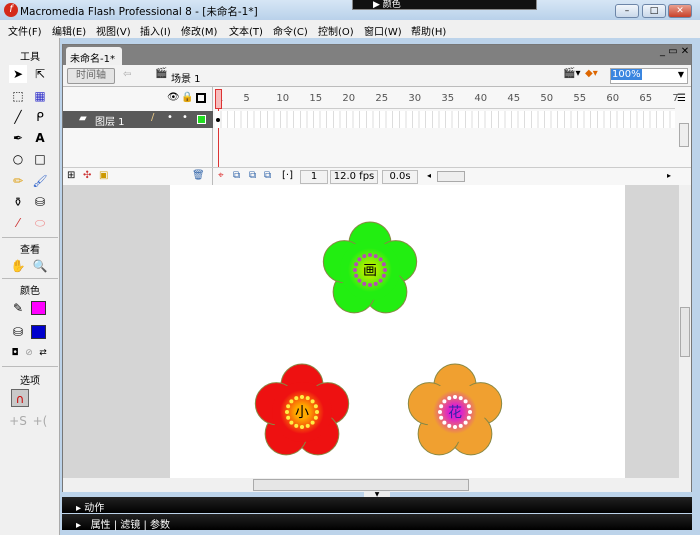  Describe the element at coordinates (40, 223) in the screenshot. I see `eraser-icon: ⬭` at that location.